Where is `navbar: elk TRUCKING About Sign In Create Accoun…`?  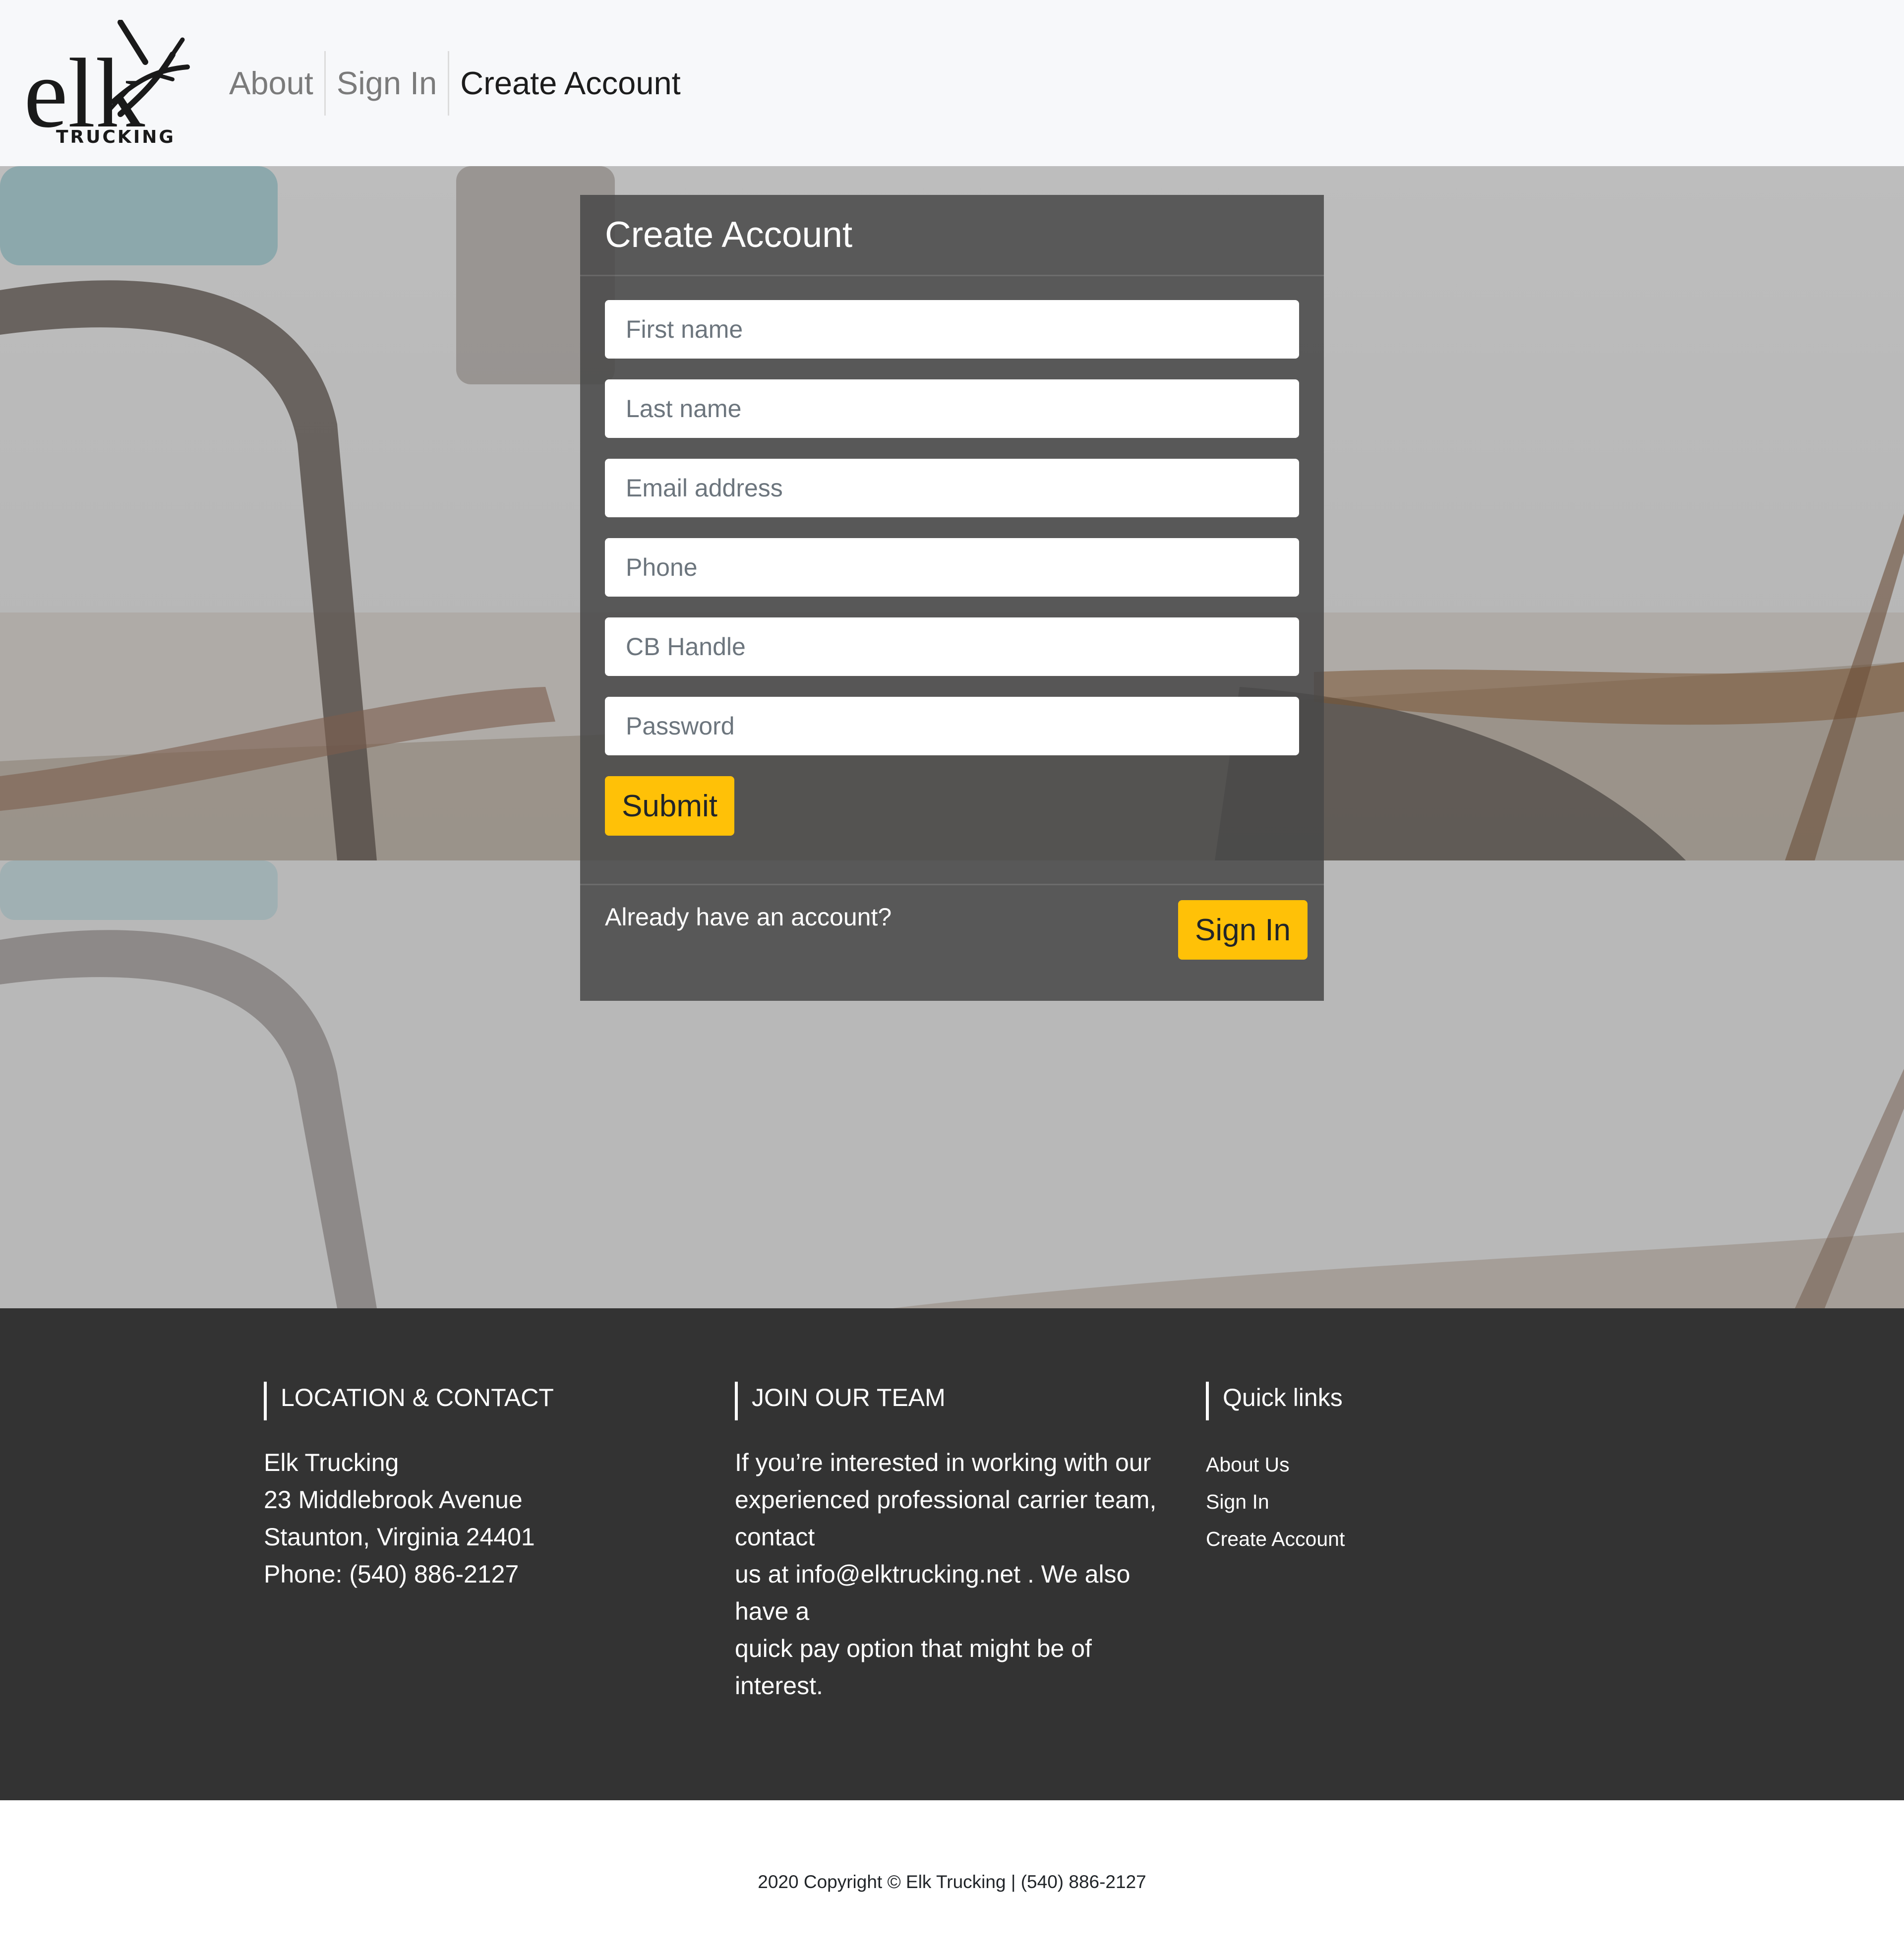
navbar: elk TRUCKING About Sign In Create Accoun… is located at coordinates (952, 83).